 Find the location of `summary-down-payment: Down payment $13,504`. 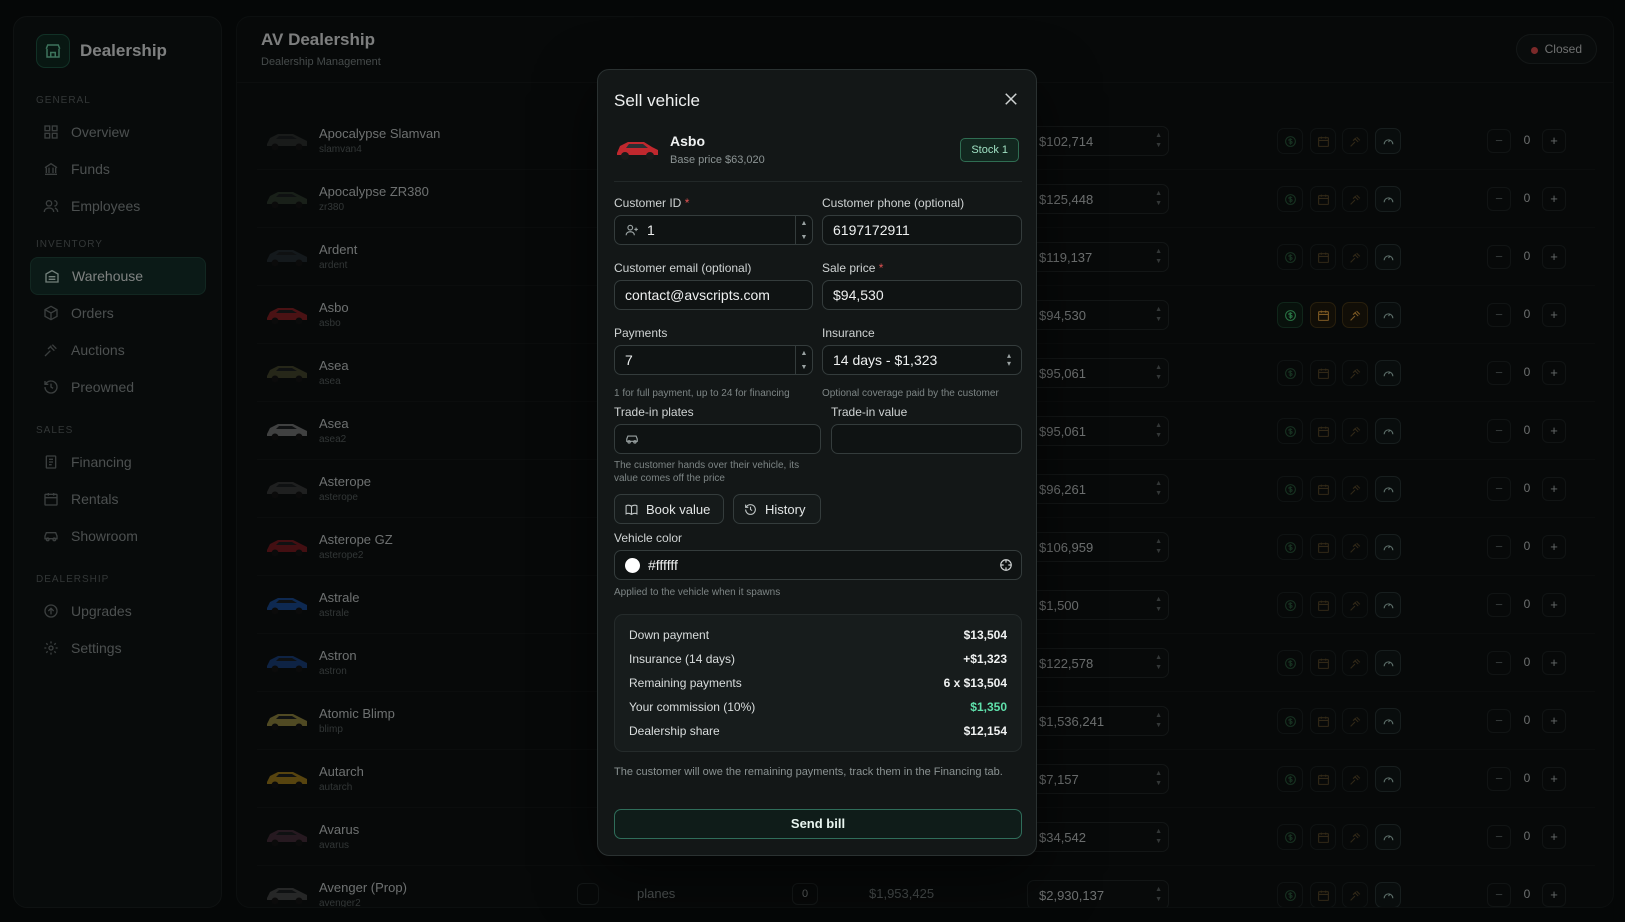

summary-down-payment: Down payment $13,504 is located at coordinates (818, 635).